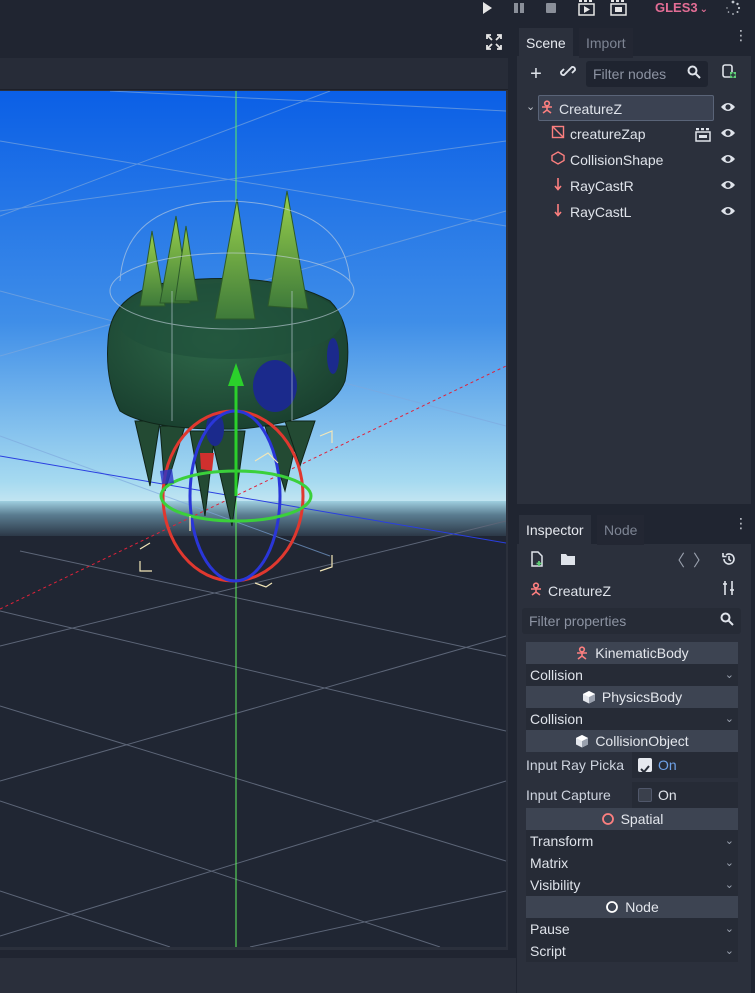  What do you see at coordinates (612, 909) in the screenshot?
I see `node-icon` at bounding box center [612, 909].